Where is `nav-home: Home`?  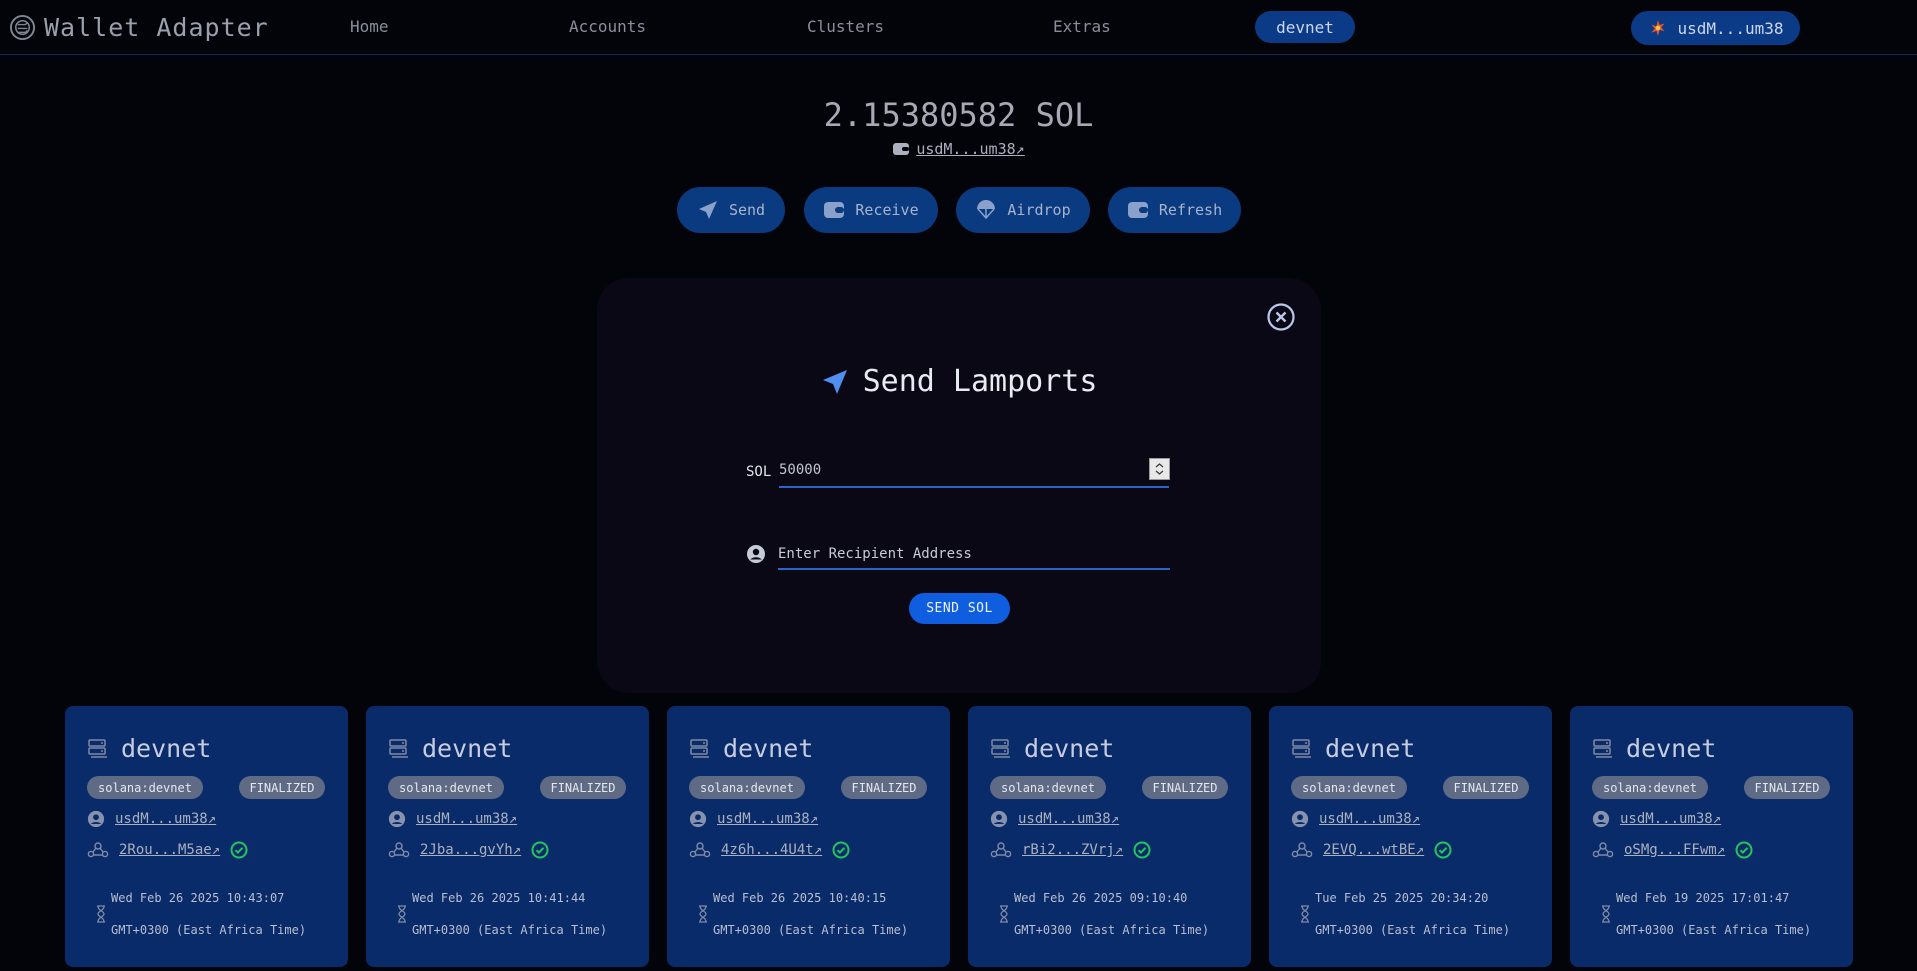 nav-home: Home is located at coordinates (369, 26).